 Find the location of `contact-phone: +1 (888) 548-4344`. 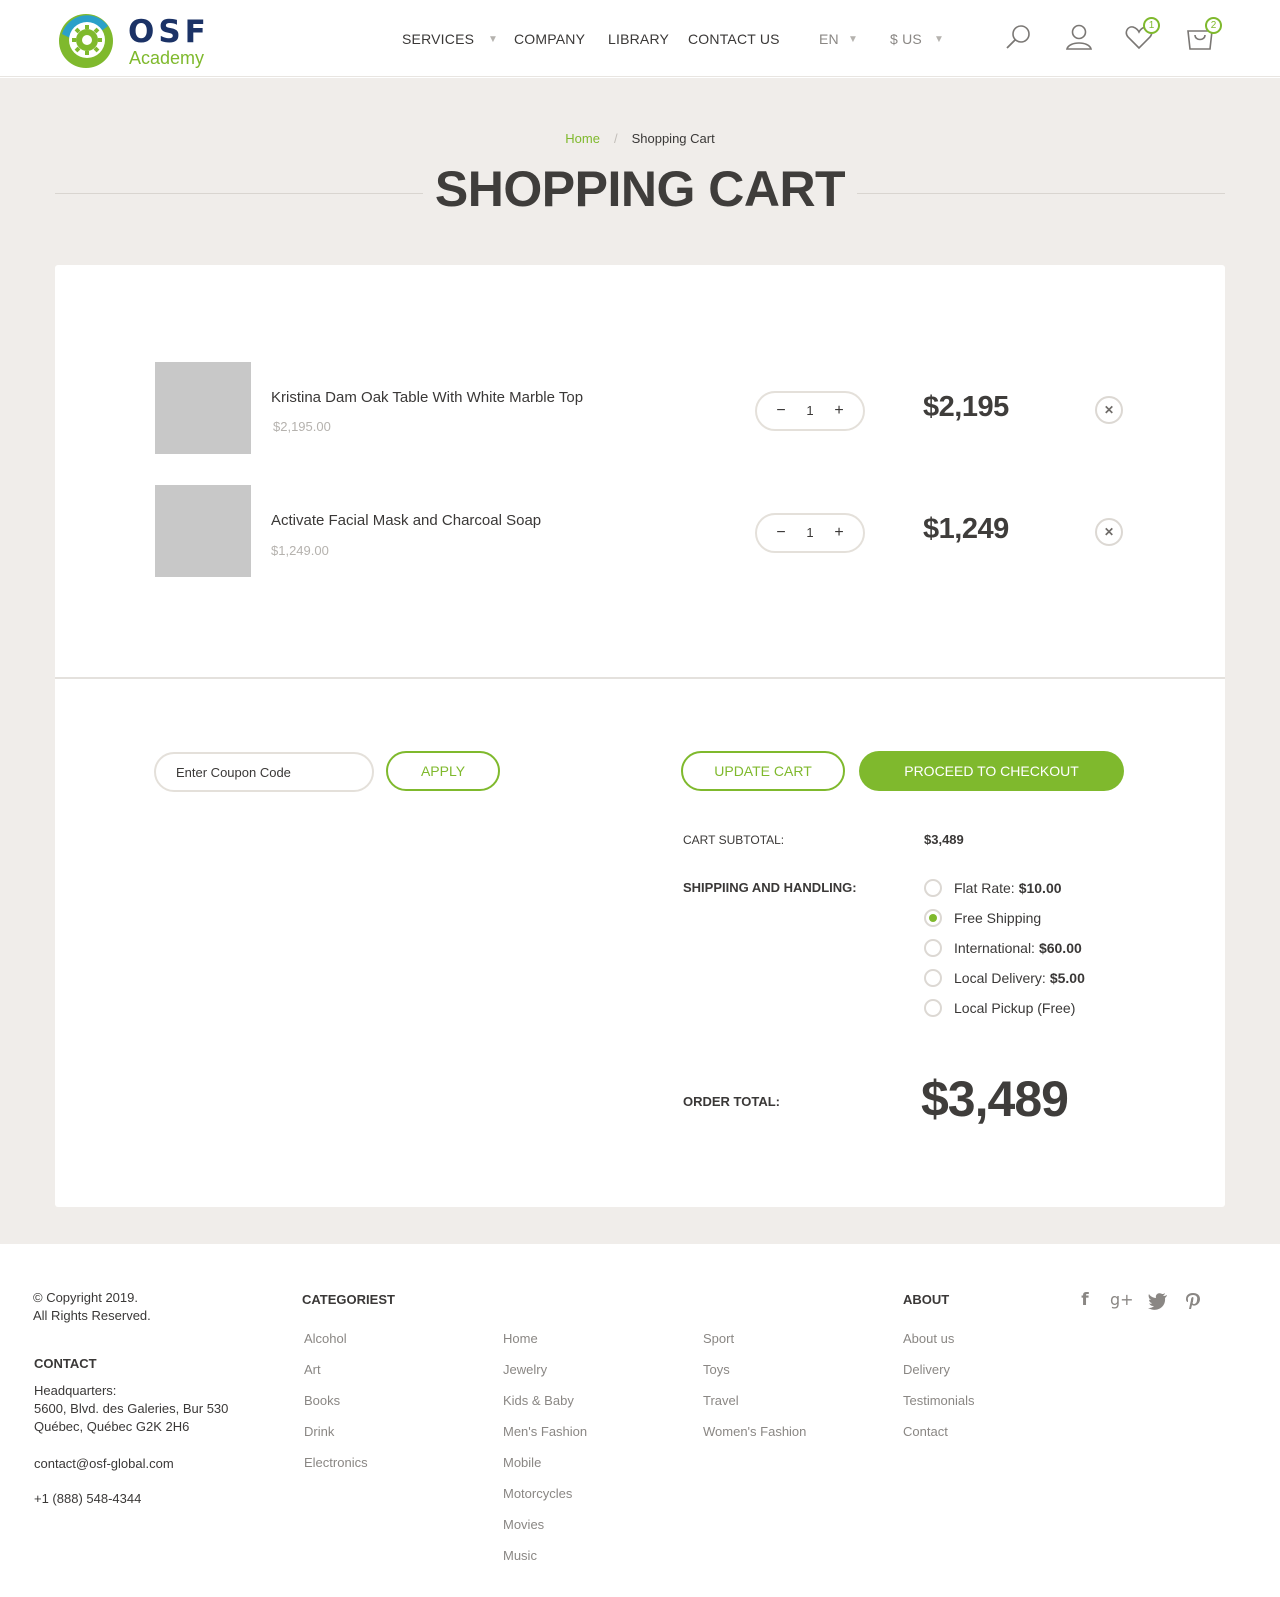

contact-phone: +1 (888) 548-4344 is located at coordinates (87, 1499).